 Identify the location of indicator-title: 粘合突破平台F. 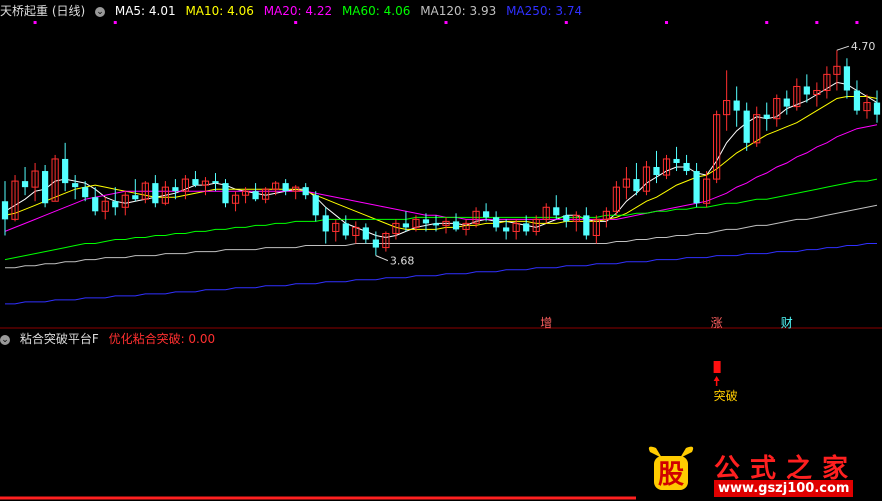
(59, 339).